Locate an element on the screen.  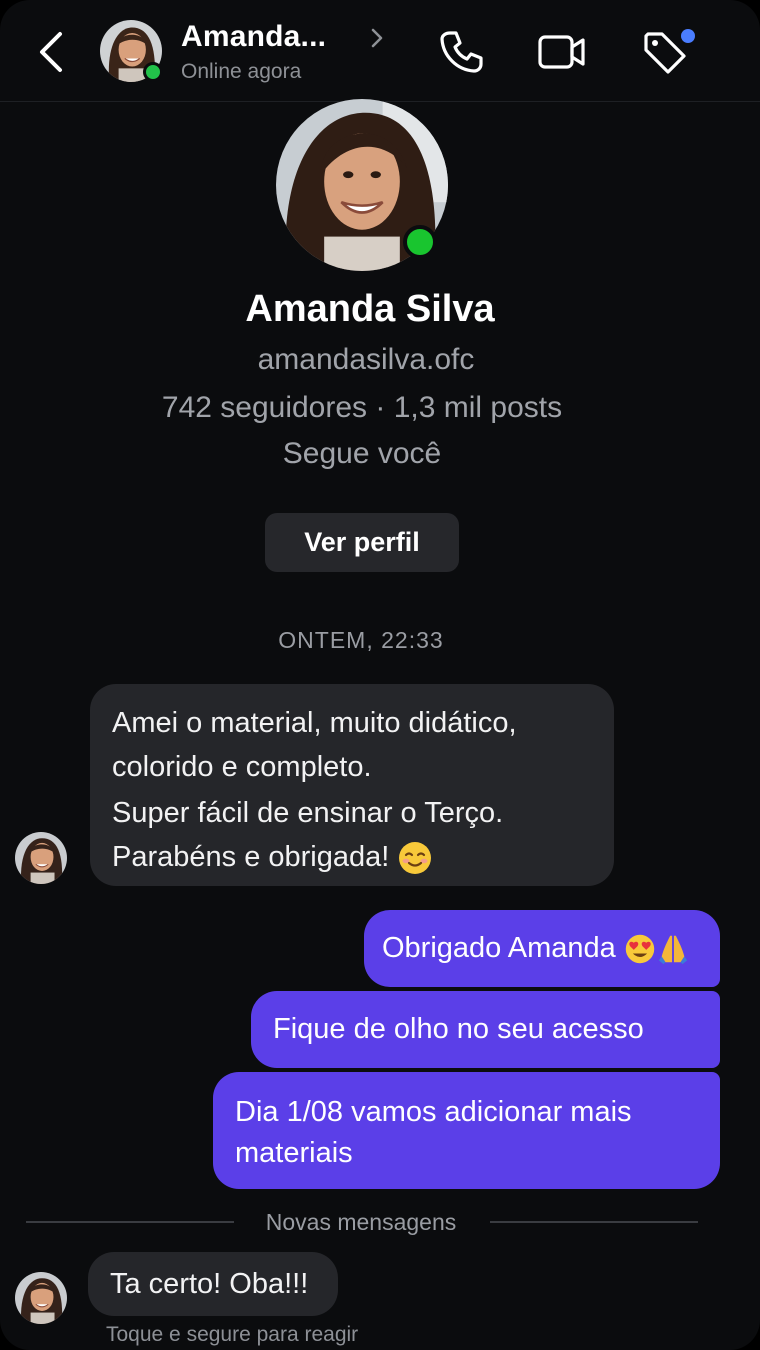
heart-eyes-icon is located at coordinates (640, 949).